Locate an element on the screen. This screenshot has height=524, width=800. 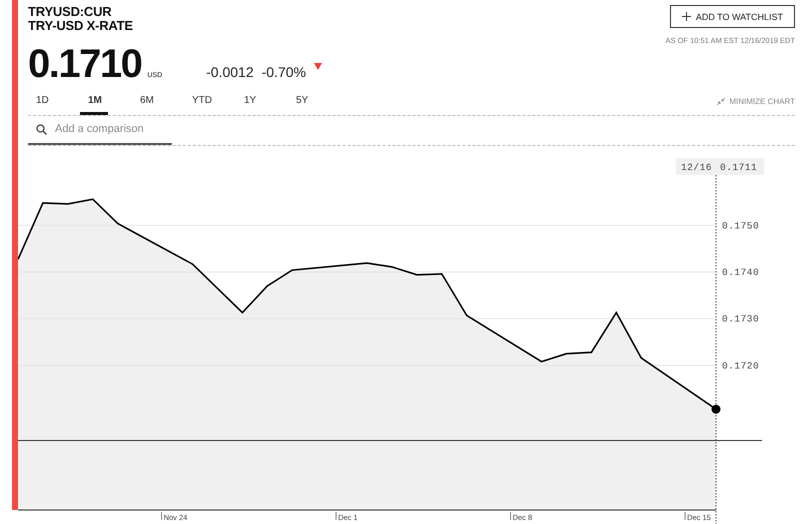
range-tab: 6M is located at coordinates (158, 101).